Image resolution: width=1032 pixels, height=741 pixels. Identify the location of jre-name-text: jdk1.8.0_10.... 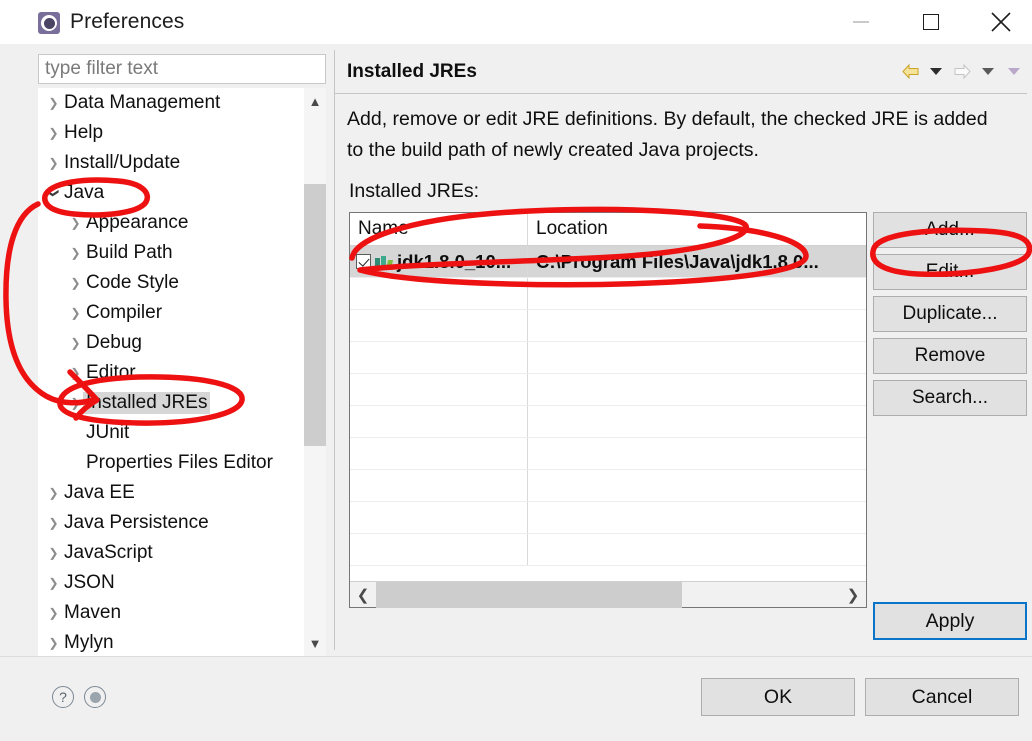
(454, 261).